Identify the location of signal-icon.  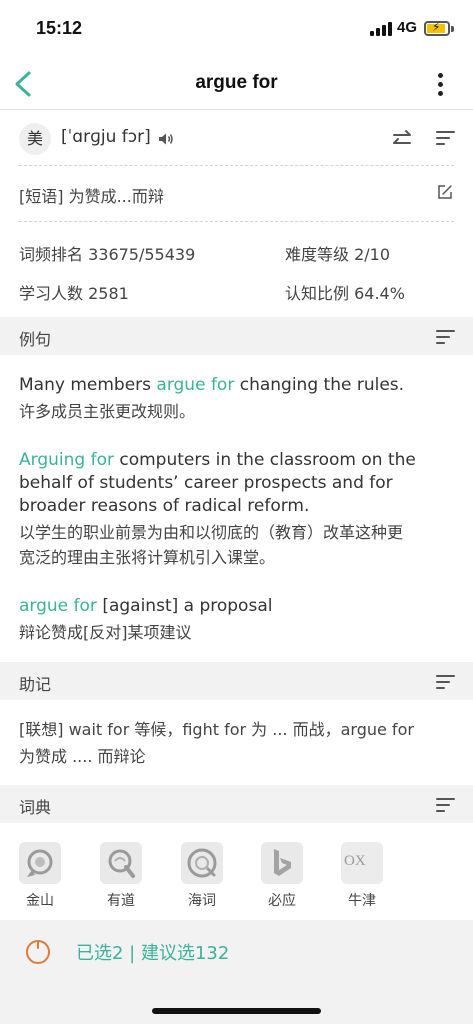
(381, 29).